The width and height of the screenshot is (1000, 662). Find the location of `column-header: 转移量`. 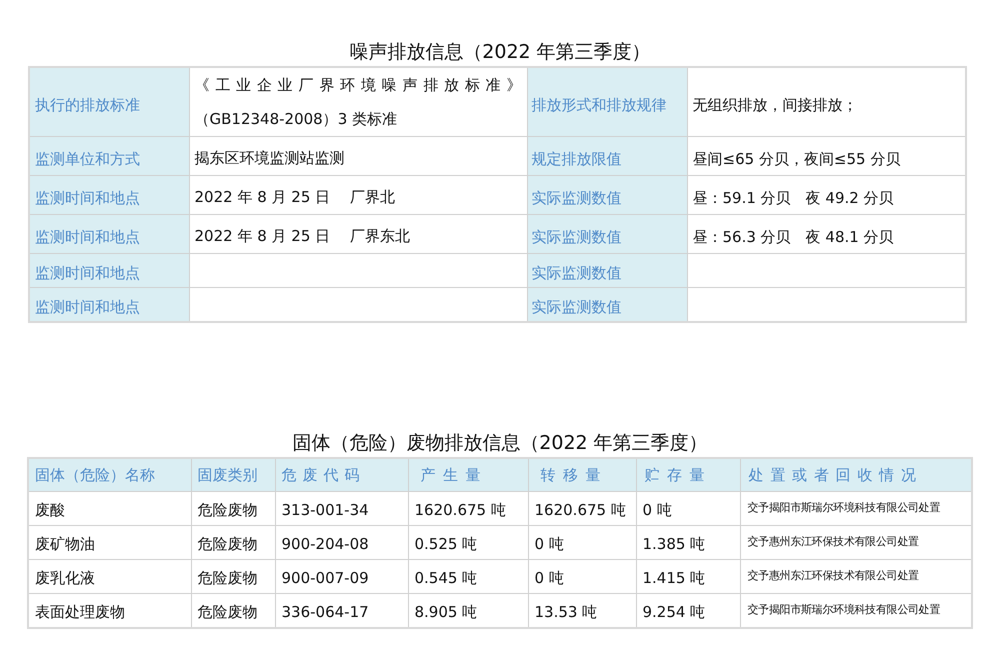

column-header: 转移量 is located at coordinates (582, 475).